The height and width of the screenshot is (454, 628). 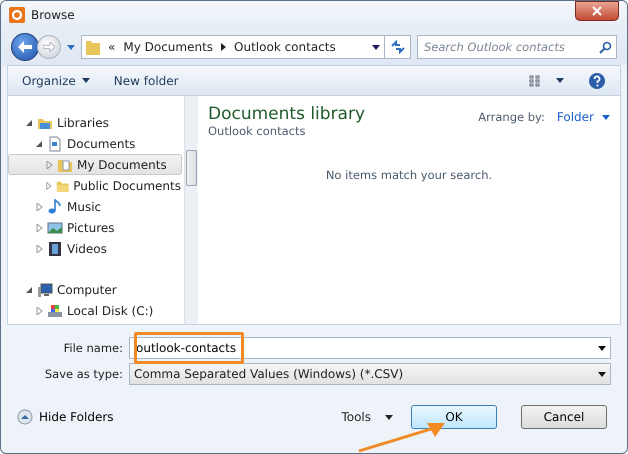 What do you see at coordinates (285, 47) in the screenshot?
I see `breadcrumb: Outlook contacts` at bounding box center [285, 47].